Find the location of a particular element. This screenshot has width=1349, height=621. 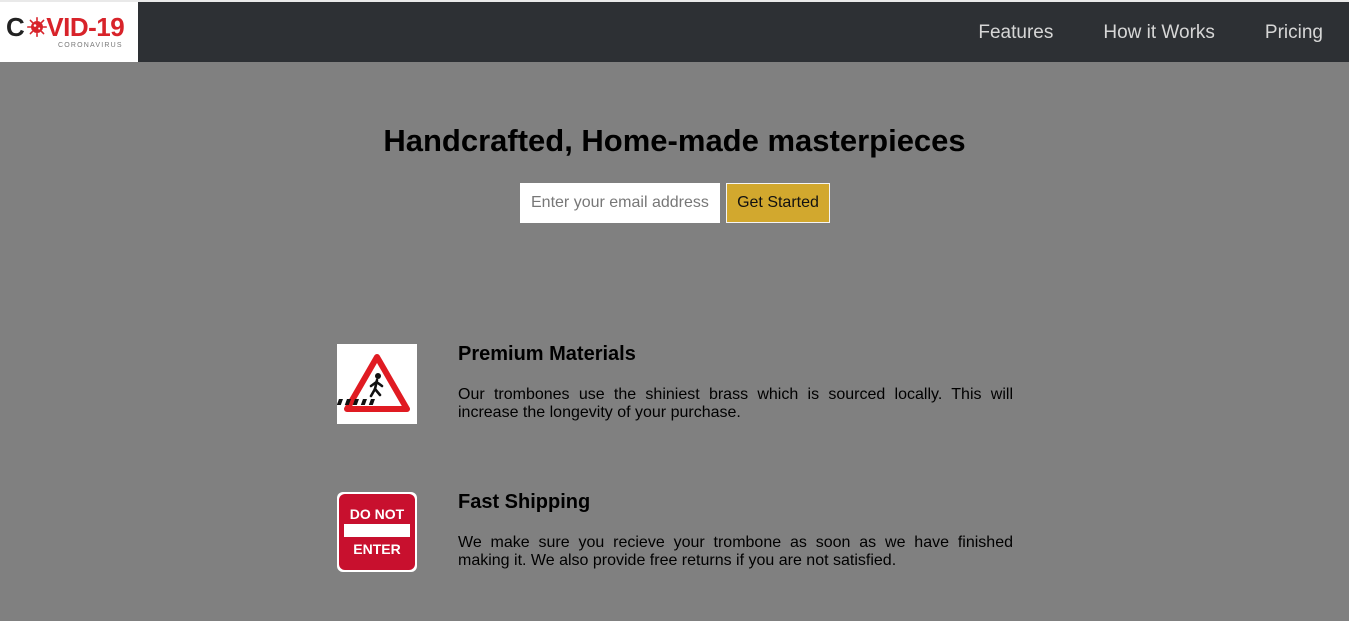

logo: C VID-19 CORONAVIRUS is located at coordinates (69, 32).